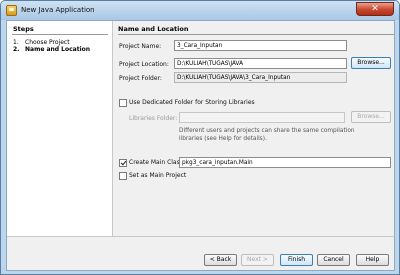 The height and width of the screenshot is (275, 400). I want to click on cancel-button: Cancel, so click(333, 260).